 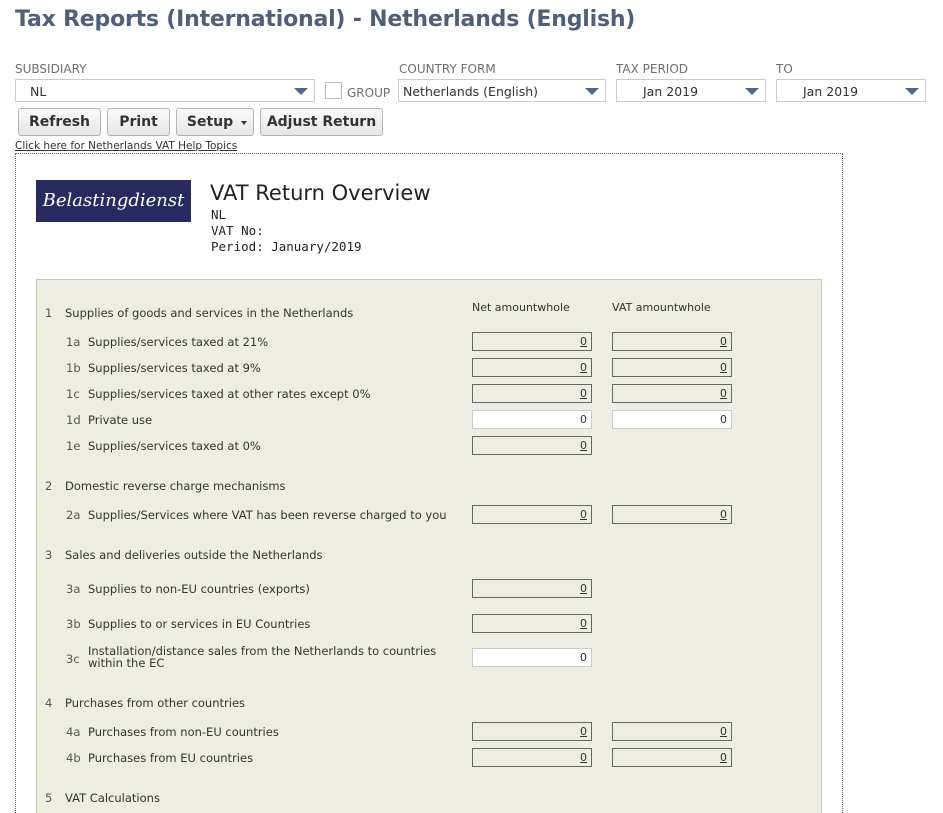 What do you see at coordinates (73, 342) in the screenshot?
I see `line-code: 1a` at bounding box center [73, 342].